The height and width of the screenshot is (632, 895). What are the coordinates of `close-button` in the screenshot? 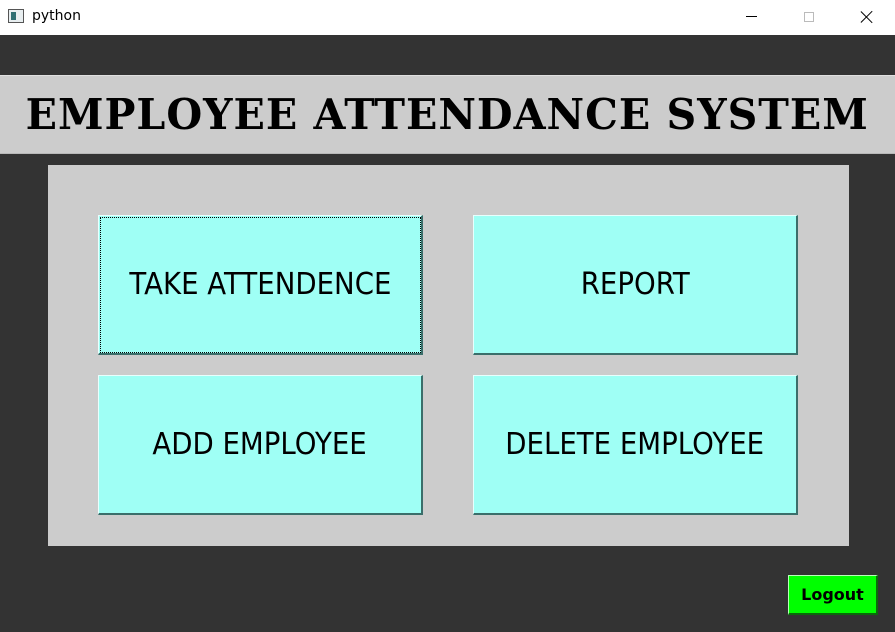 It's located at (866, 16).